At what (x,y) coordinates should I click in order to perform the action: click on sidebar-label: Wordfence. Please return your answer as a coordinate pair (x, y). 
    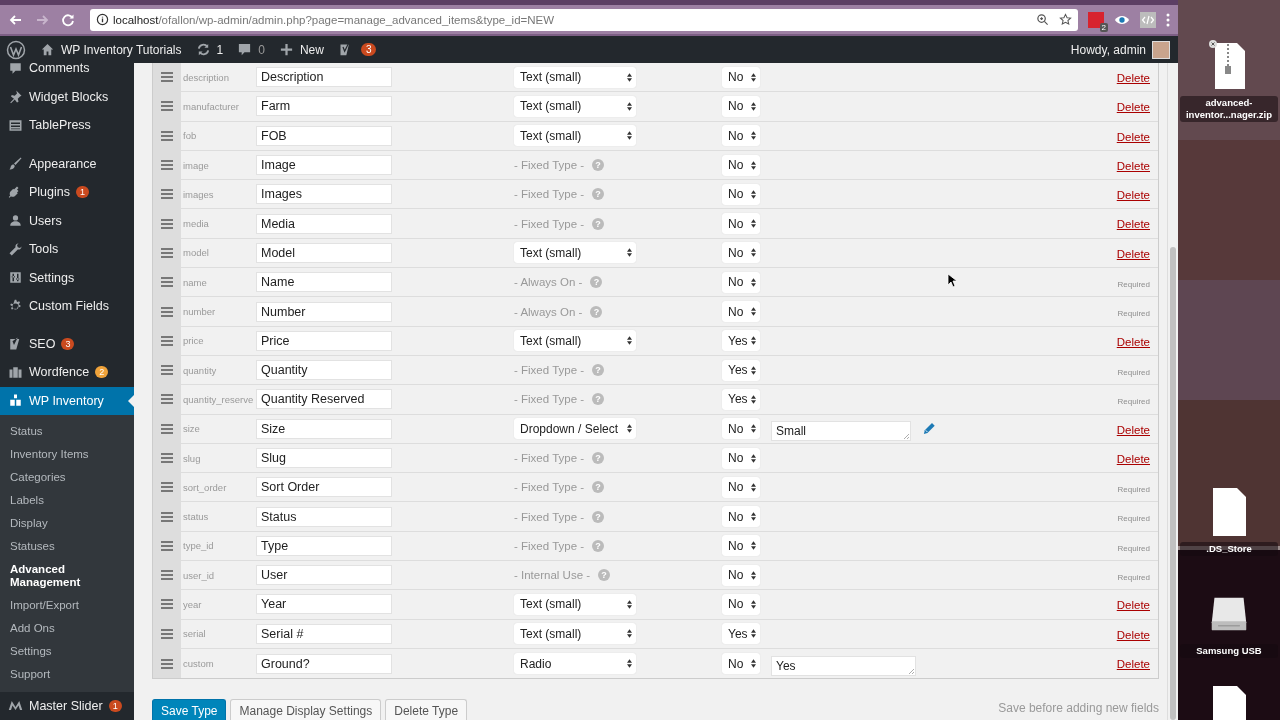
    Looking at the image, I should click on (59, 372).